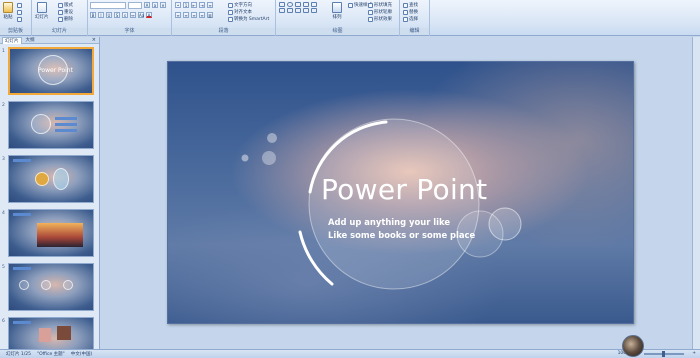  Describe the element at coordinates (117, 15) in the screenshot. I see `strikethrough-icon: S` at that location.